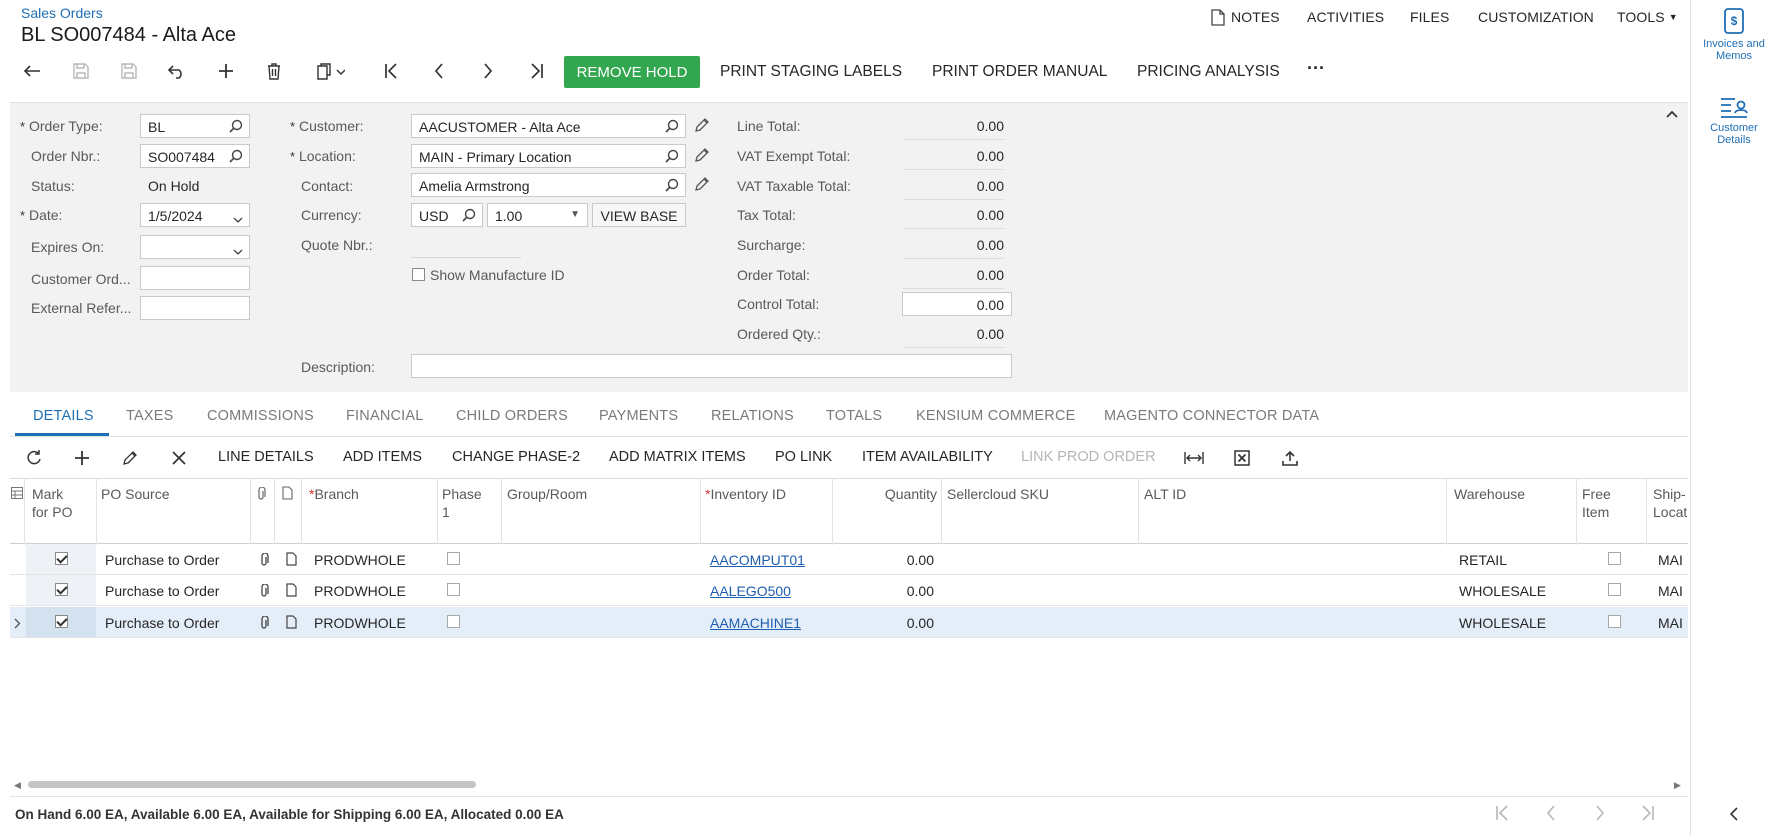  Describe the element at coordinates (638, 416) in the screenshot. I see `tab-payments: PAYMENTS` at that location.